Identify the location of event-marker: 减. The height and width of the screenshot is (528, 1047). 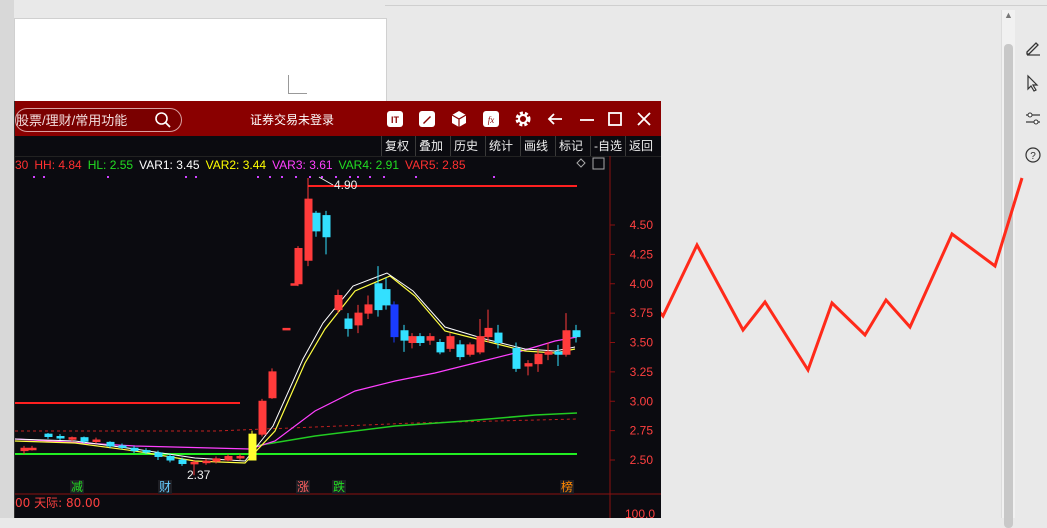
(77, 487).